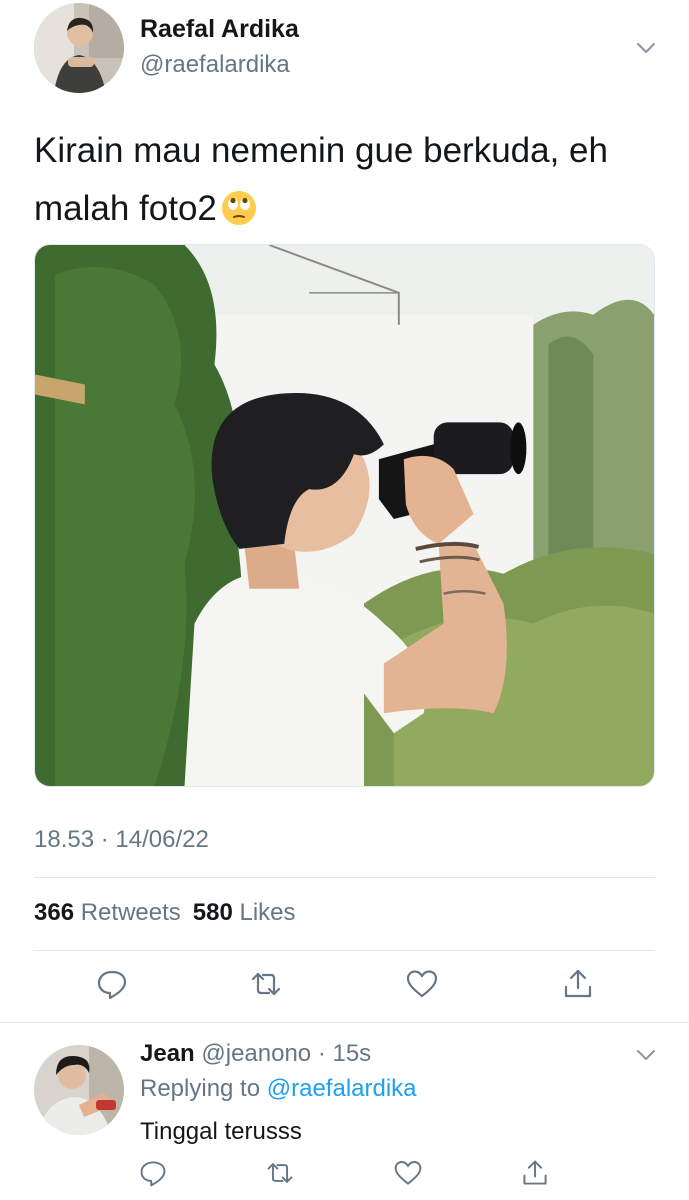 Image resolution: width=689 pixels, height=1200 pixels. Describe the element at coordinates (121, 839) in the screenshot. I see `tweet-timestamp: 18.53 · 14/06/22` at that location.